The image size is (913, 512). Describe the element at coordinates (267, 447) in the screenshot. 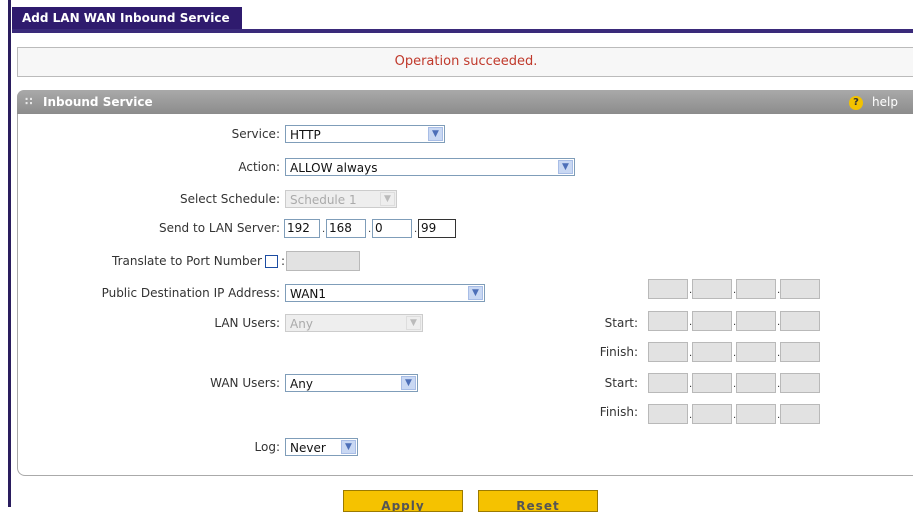

I see `log-label: Log:` at that location.